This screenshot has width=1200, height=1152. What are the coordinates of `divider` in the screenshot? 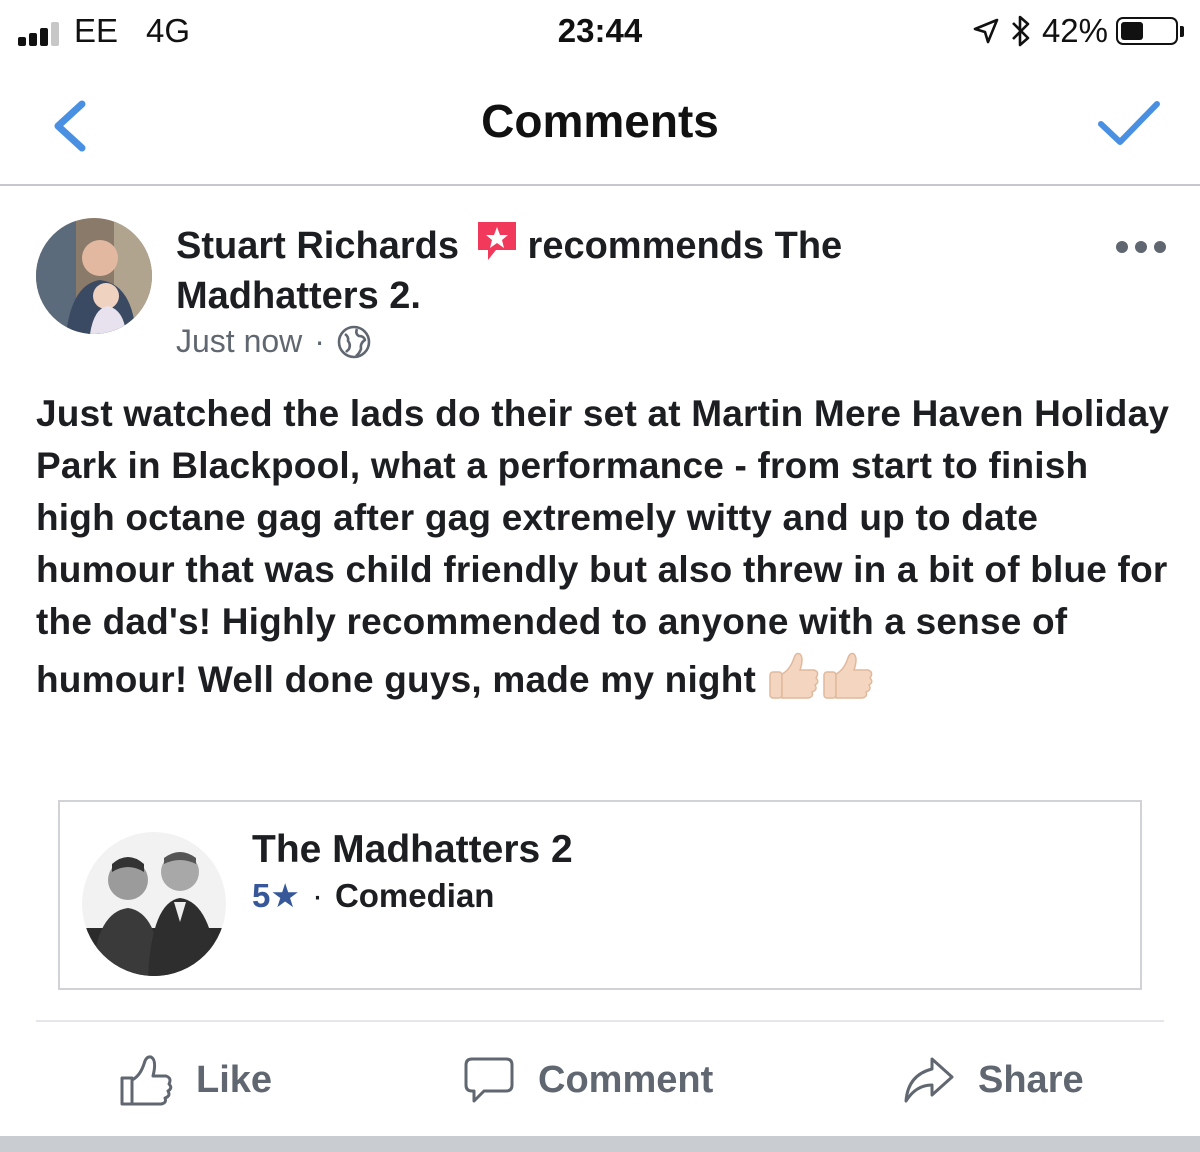 It's located at (600, 1021).